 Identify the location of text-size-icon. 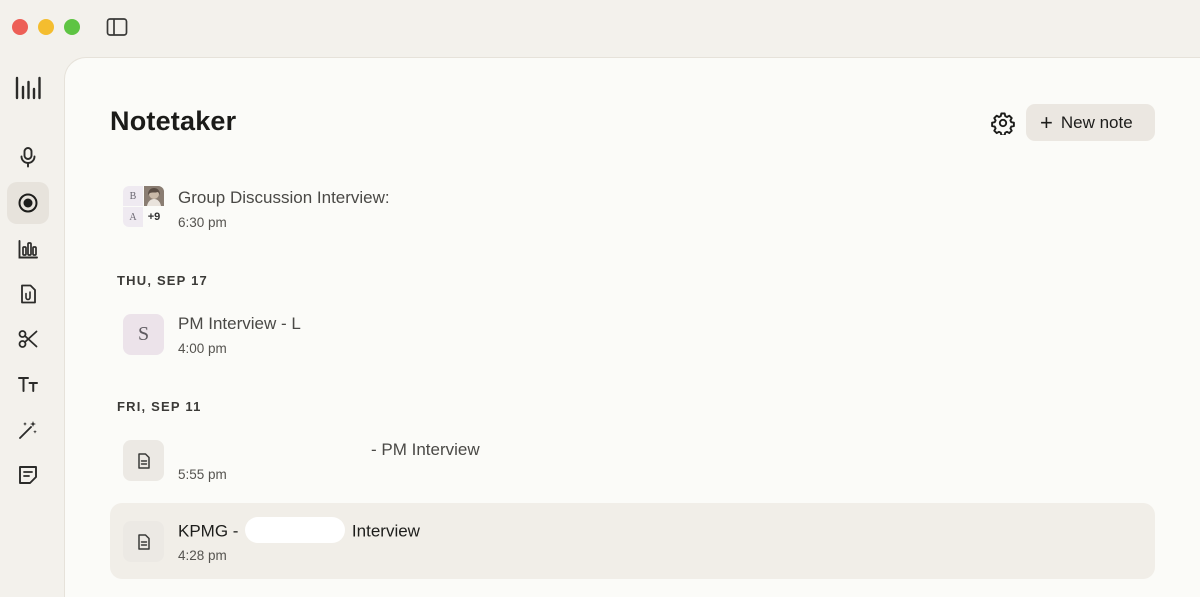
(28, 384).